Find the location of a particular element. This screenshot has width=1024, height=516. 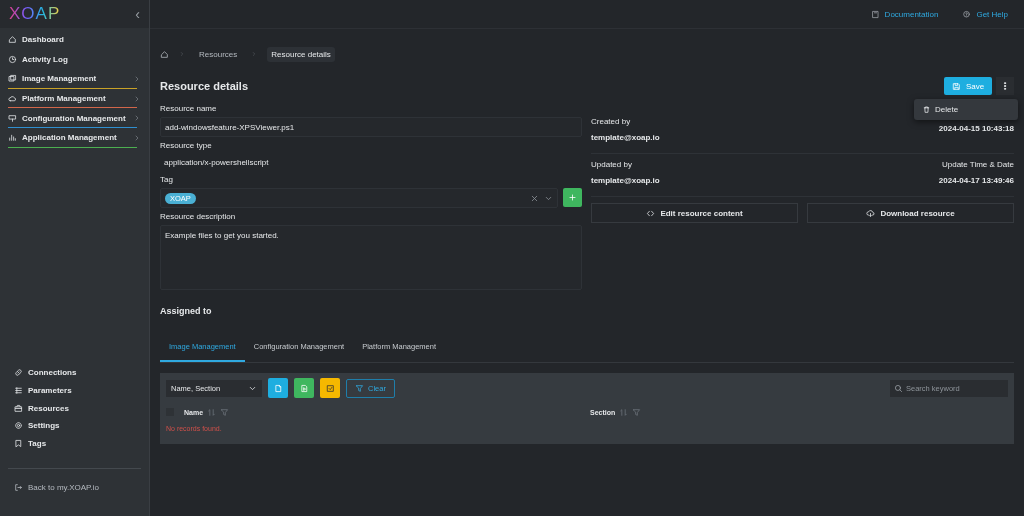

cloud-icon is located at coordinates (12, 99).